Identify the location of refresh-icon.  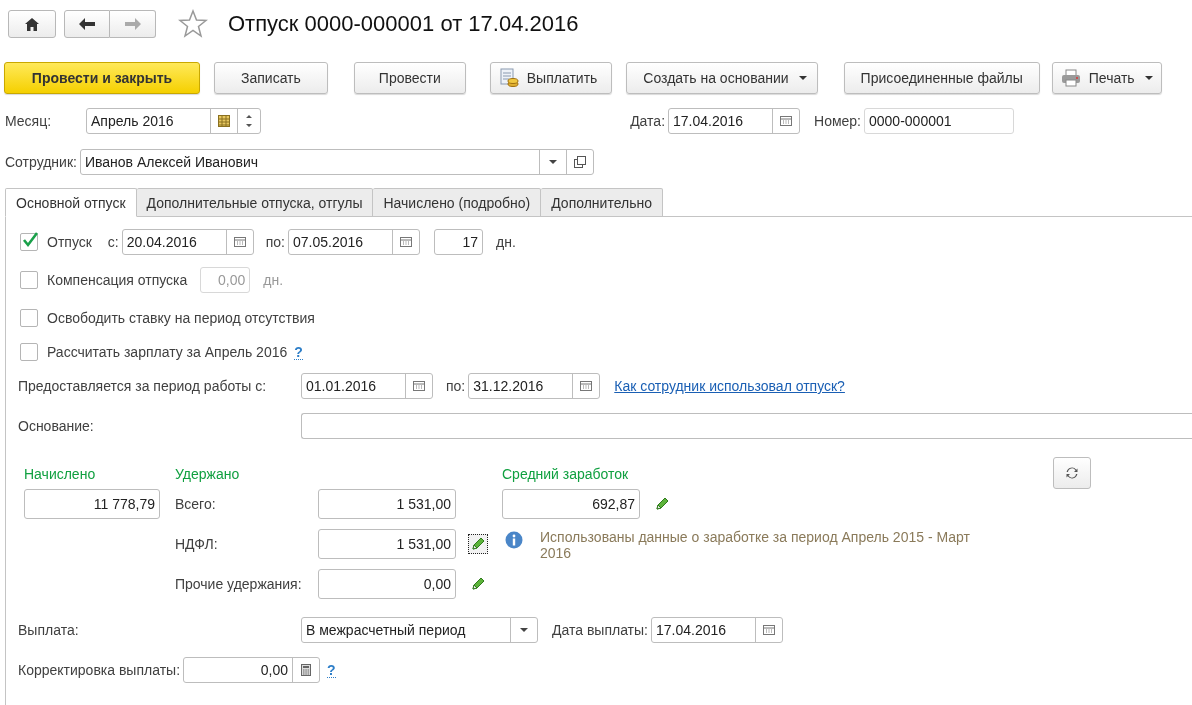
(1072, 473).